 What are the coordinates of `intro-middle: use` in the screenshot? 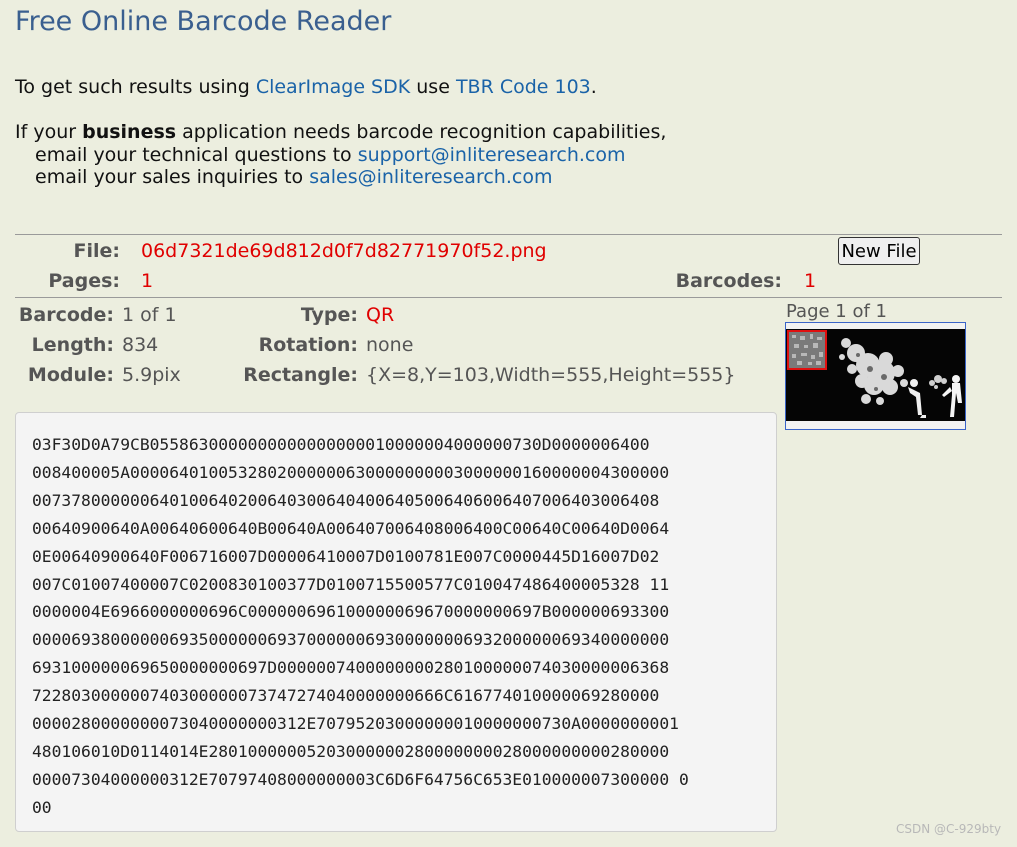 It's located at (433, 87).